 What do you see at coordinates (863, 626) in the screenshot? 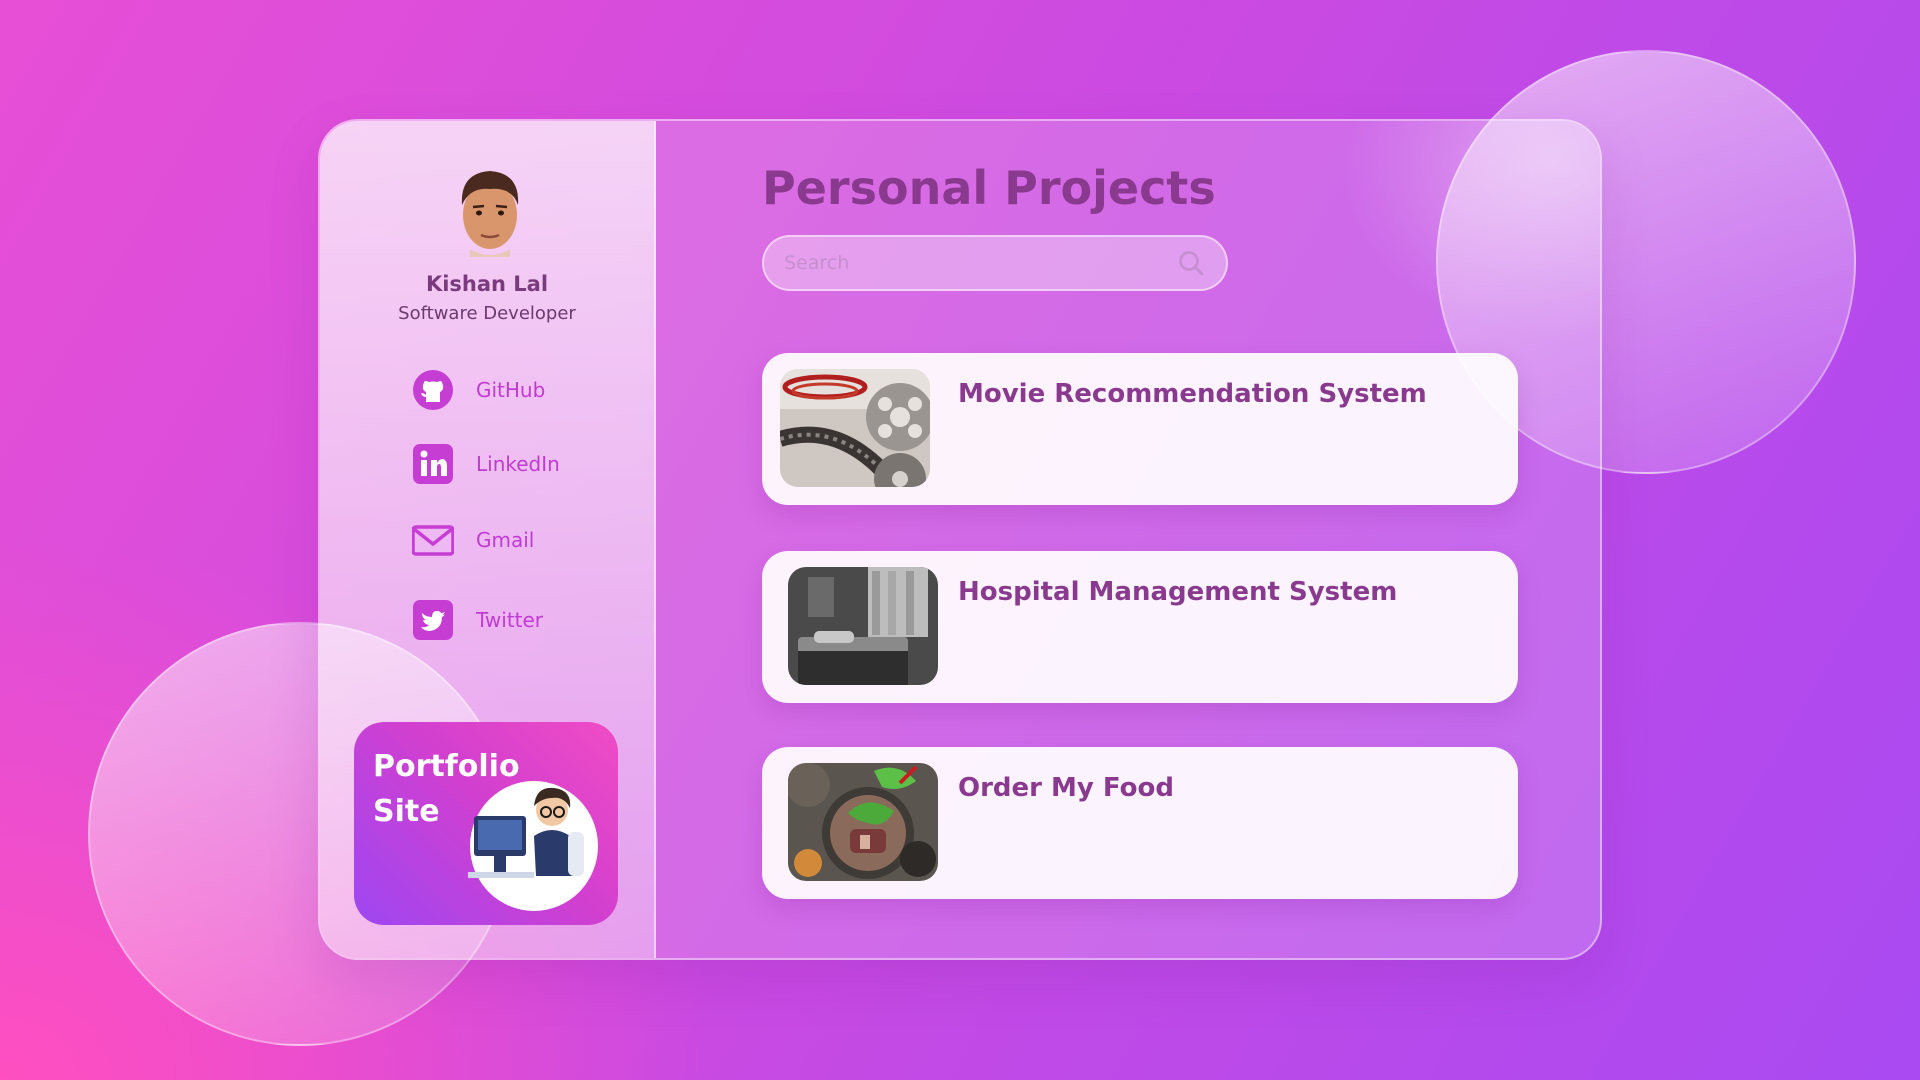
I see `hospital-room-photo` at bounding box center [863, 626].